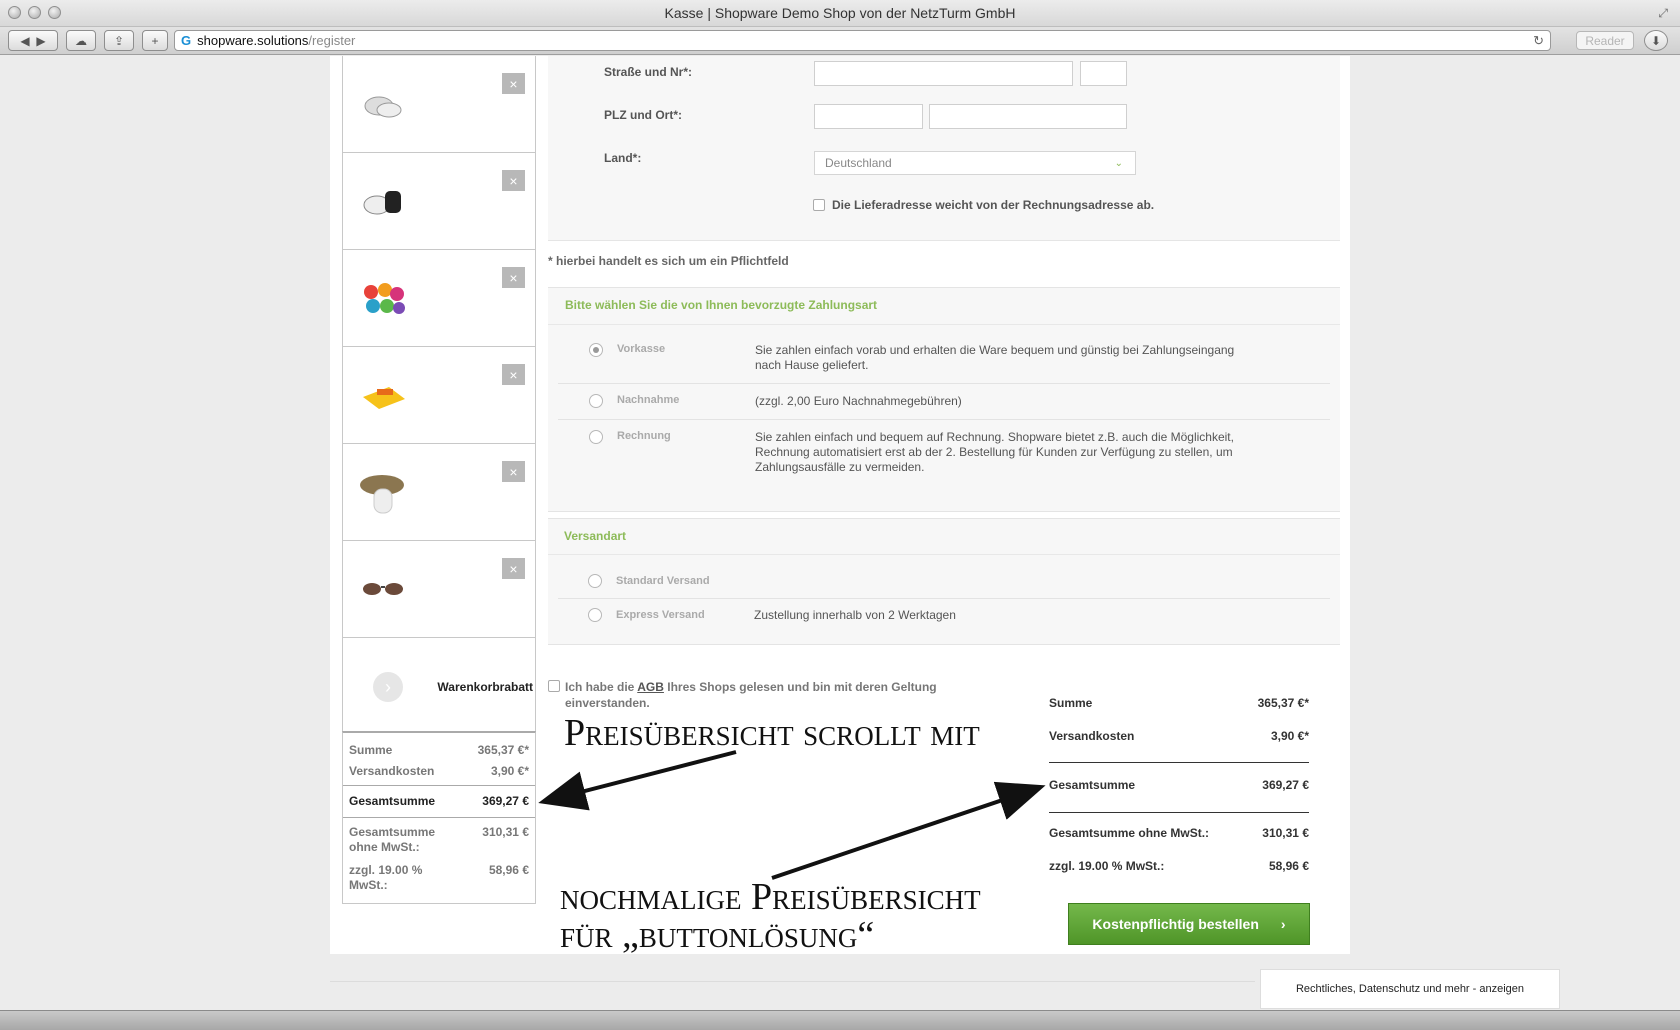 The image size is (1680, 1030). Describe the element at coordinates (908, 830) in the screenshot. I see `arrow-to-main-summary` at that location.